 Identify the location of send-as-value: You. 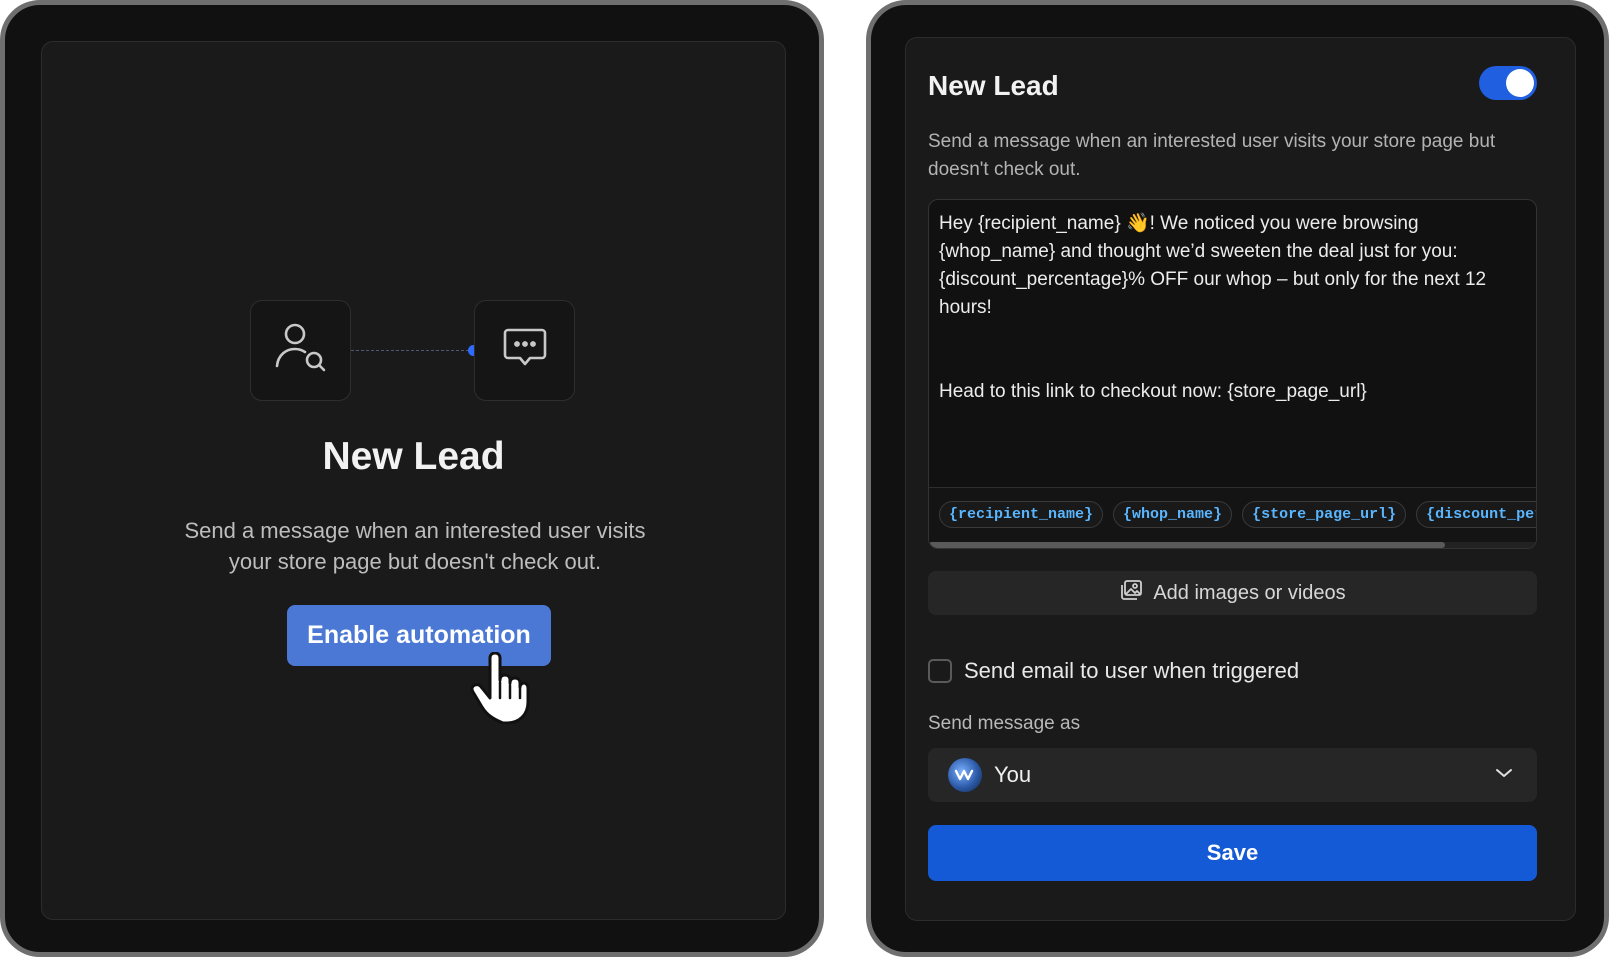
(1013, 774).